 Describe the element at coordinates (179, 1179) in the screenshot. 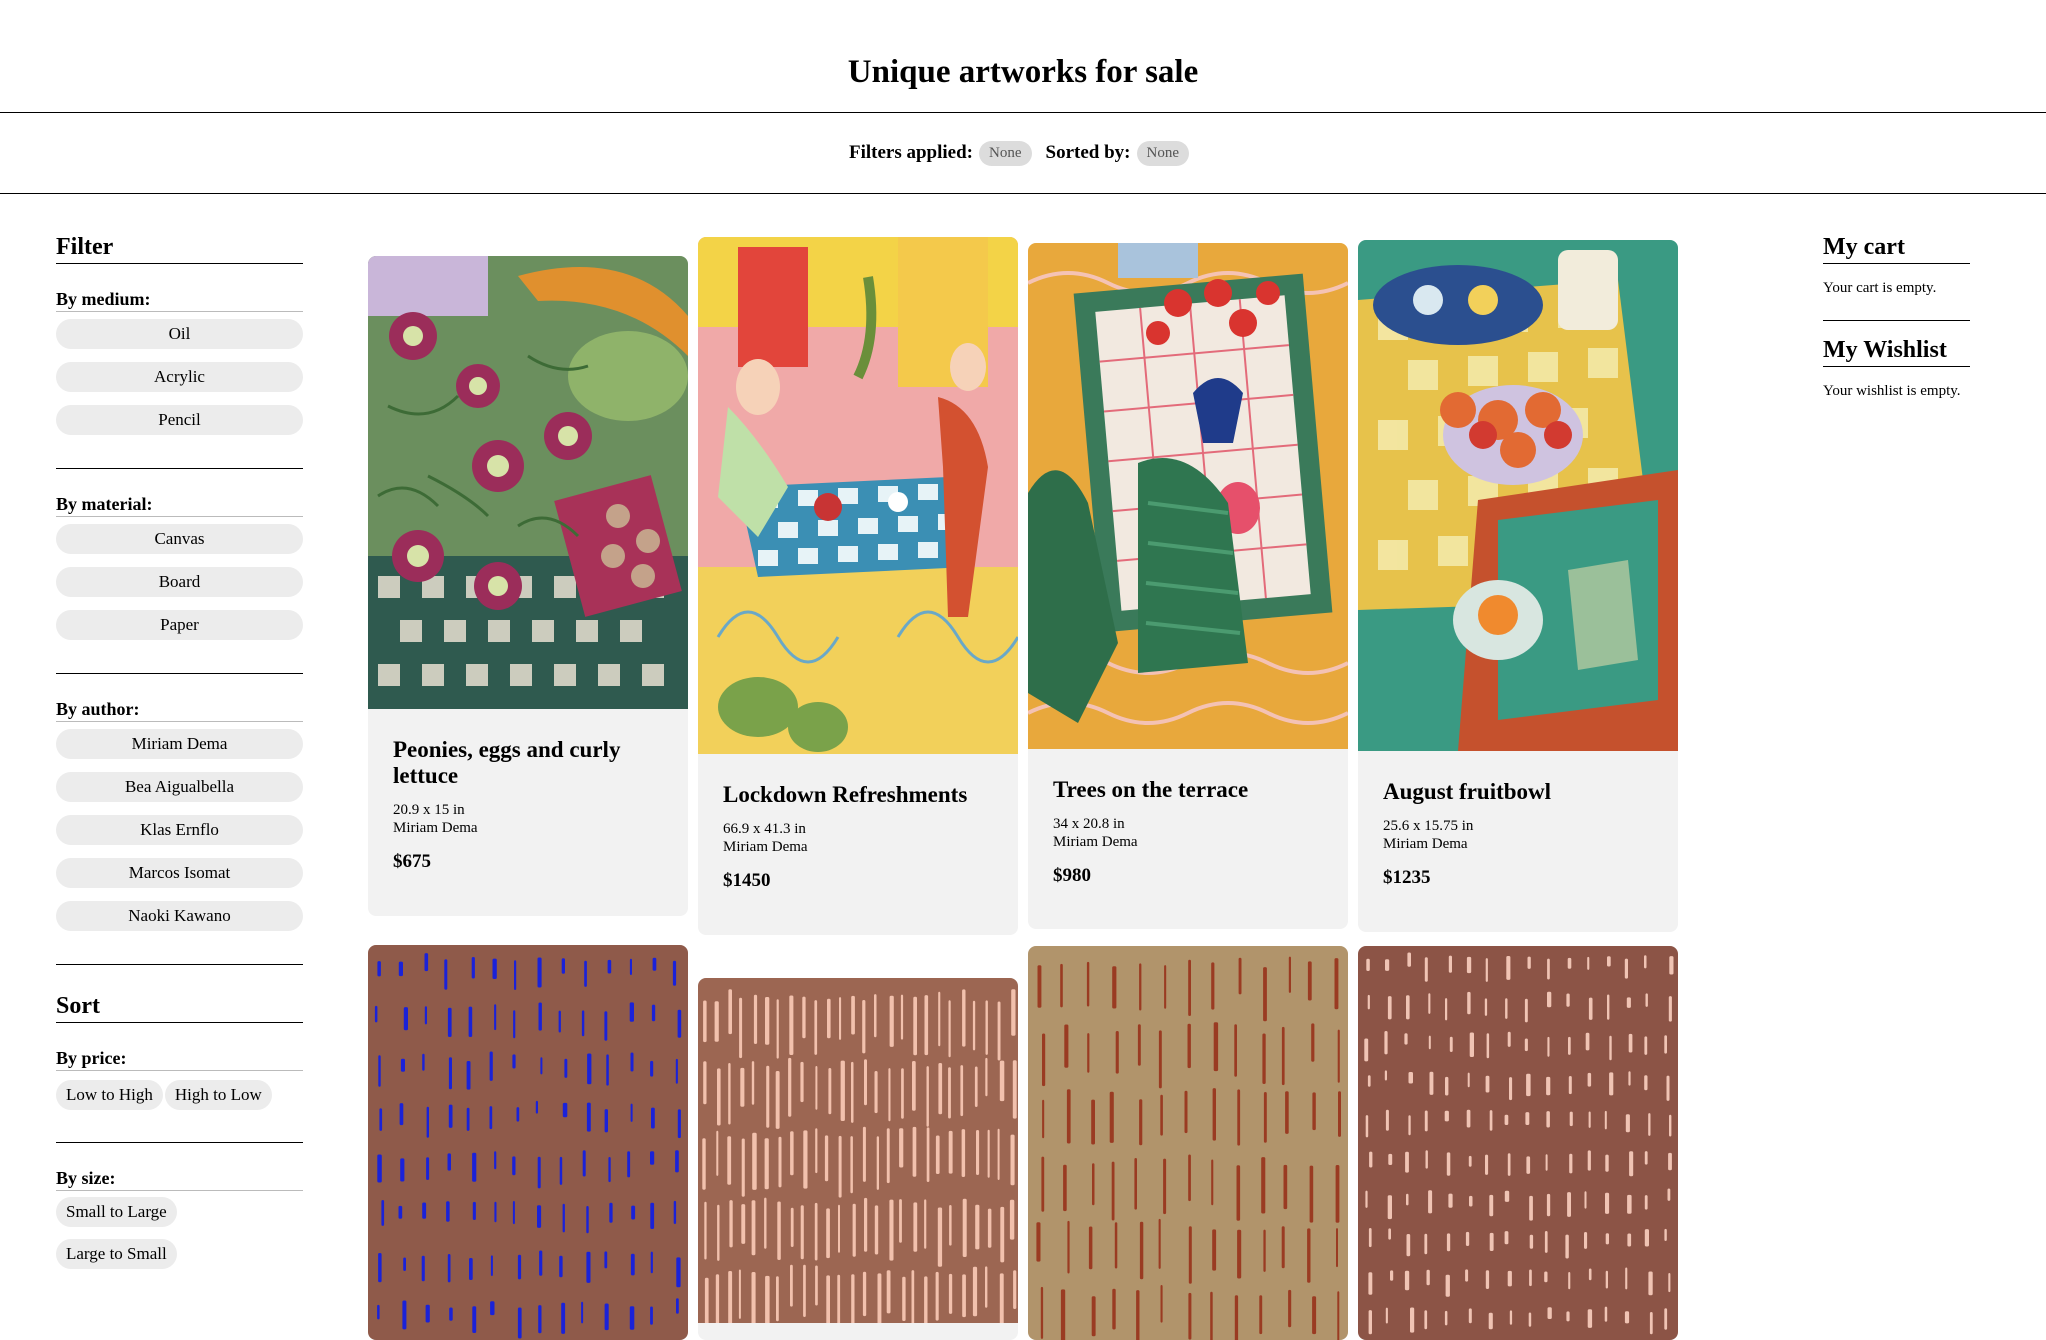

I see `size-sort-label: By size:` at that location.